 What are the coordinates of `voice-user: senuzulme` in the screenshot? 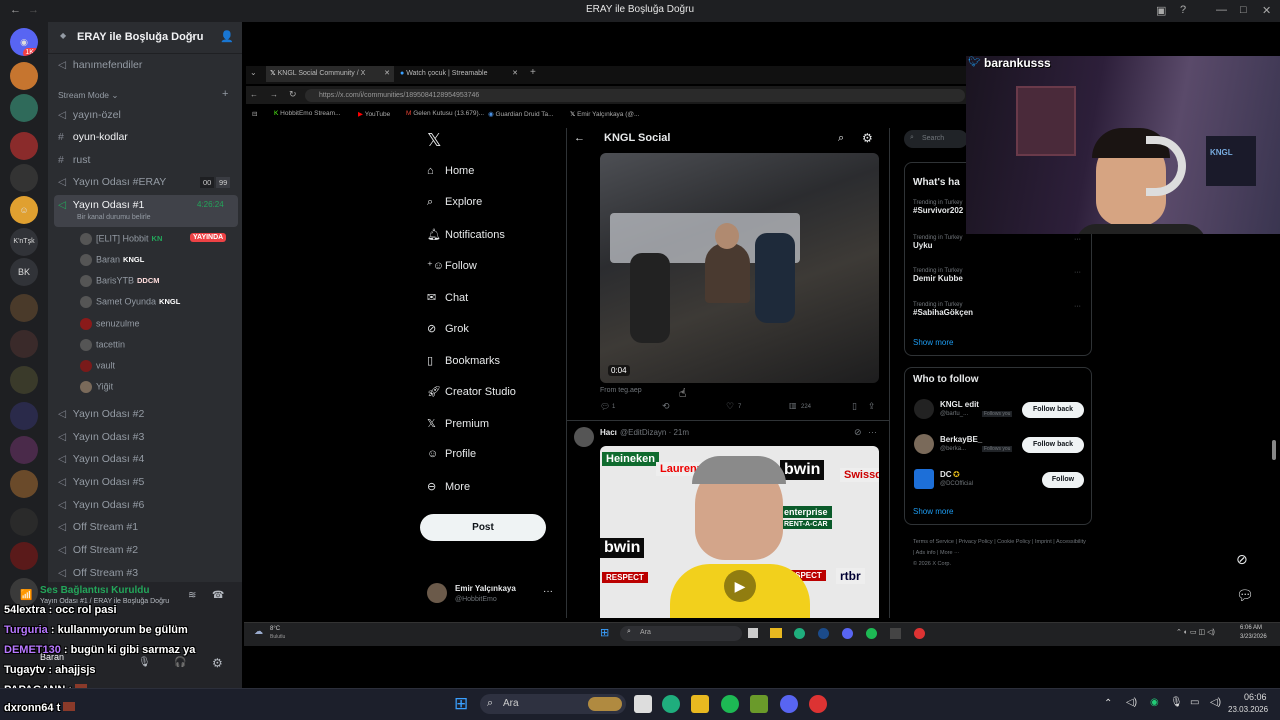 It's located at (110, 324).